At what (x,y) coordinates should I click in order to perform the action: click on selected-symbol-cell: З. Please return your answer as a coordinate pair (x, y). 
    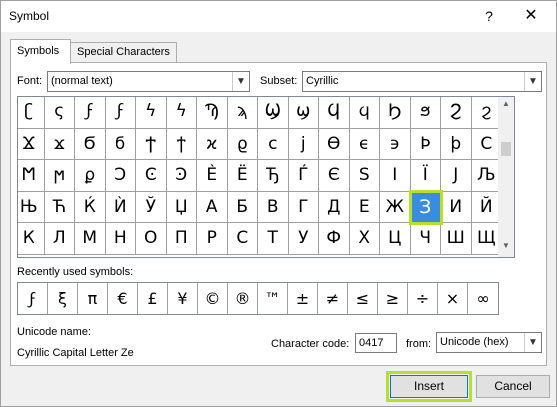
    Looking at the image, I should click on (425, 207).